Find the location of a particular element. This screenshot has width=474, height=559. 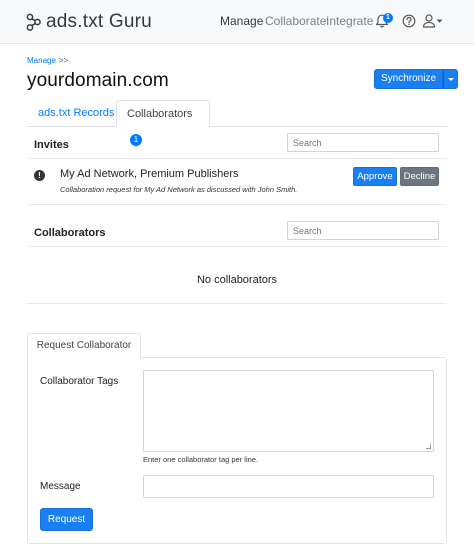

notification-badge: 1 is located at coordinates (388, 18).